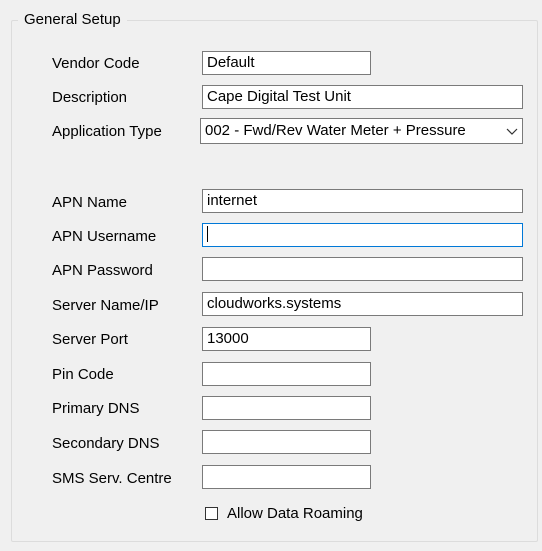 This screenshot has height=551, width=542. What do you see at coordinates (112, 478) in the screenshot?
I see `sms-centre-label: SMS Serv. Centre` at bounding box center [112, 478].